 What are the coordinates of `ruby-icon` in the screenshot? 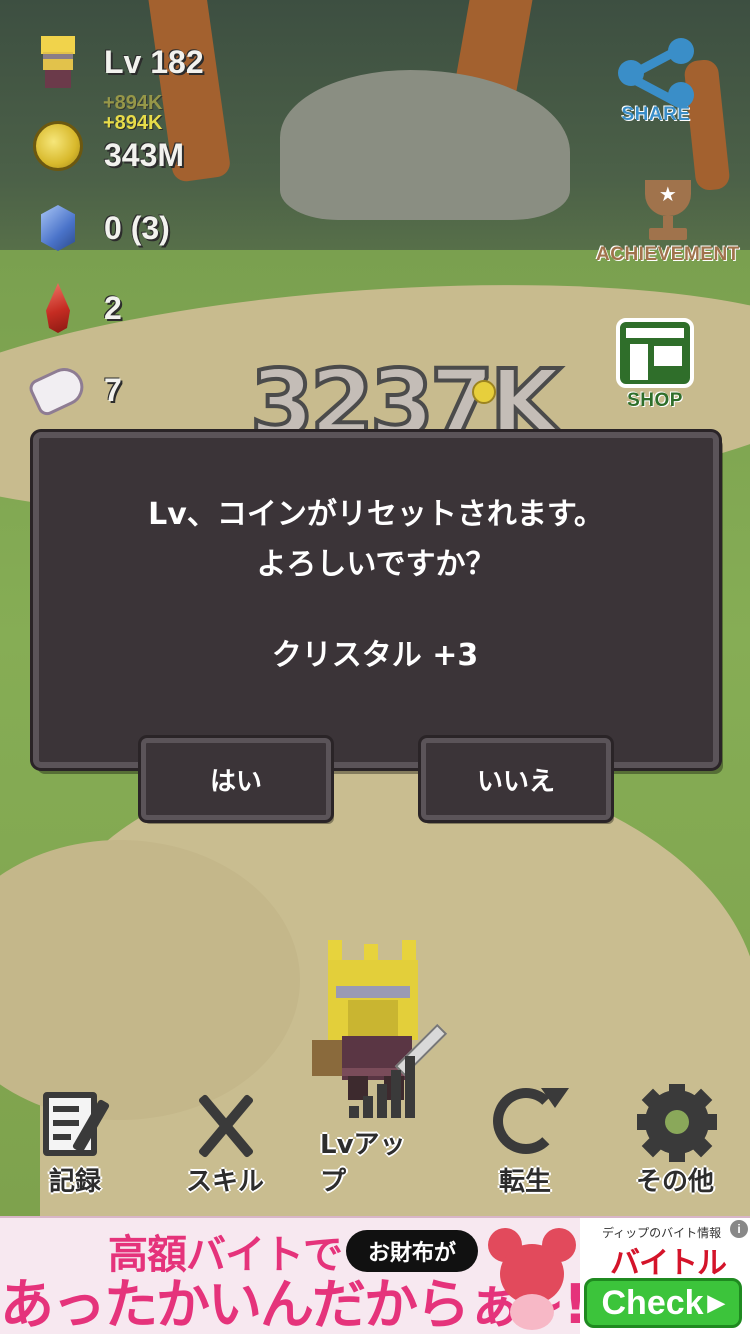 It's located at (58, 308).